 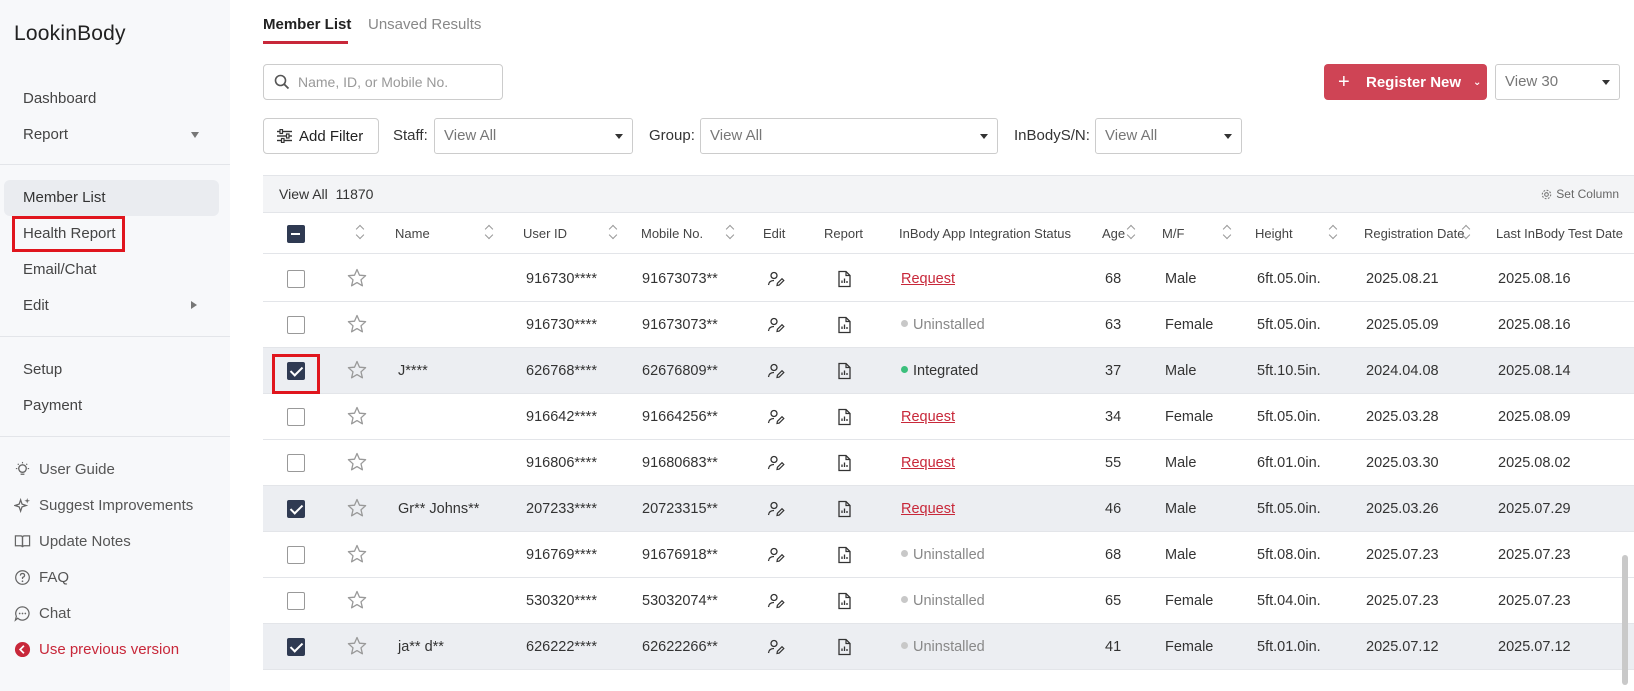 I want to click on update-notes-link: Update Notes, so click(x=72, y=541).